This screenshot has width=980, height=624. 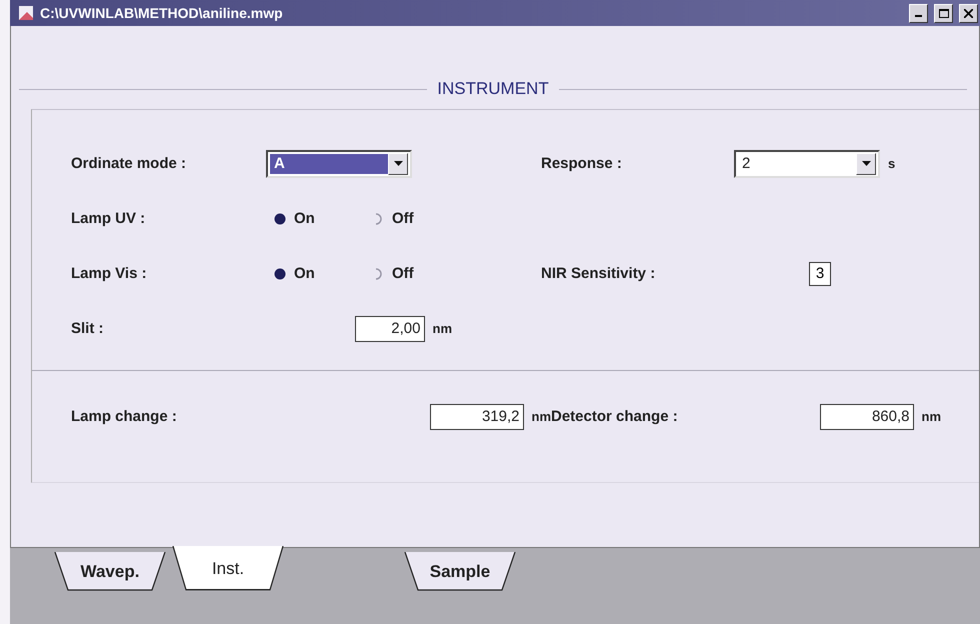 I want to click on maximize-icon, so click(x=943, y=13).